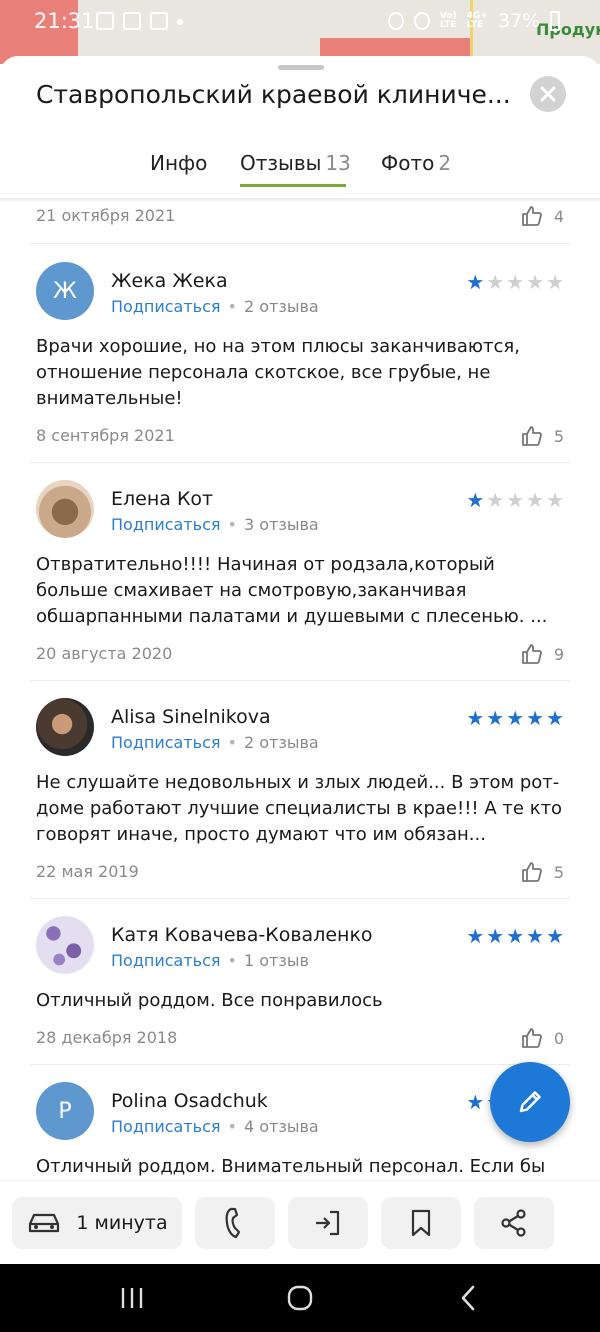 The width and height of the screenshot is (600, 1332). What do you see at coordinates (169, 281) in the screenshot?
I see `reviewer-name: Жека Жека` at bounding box center [169, 281].